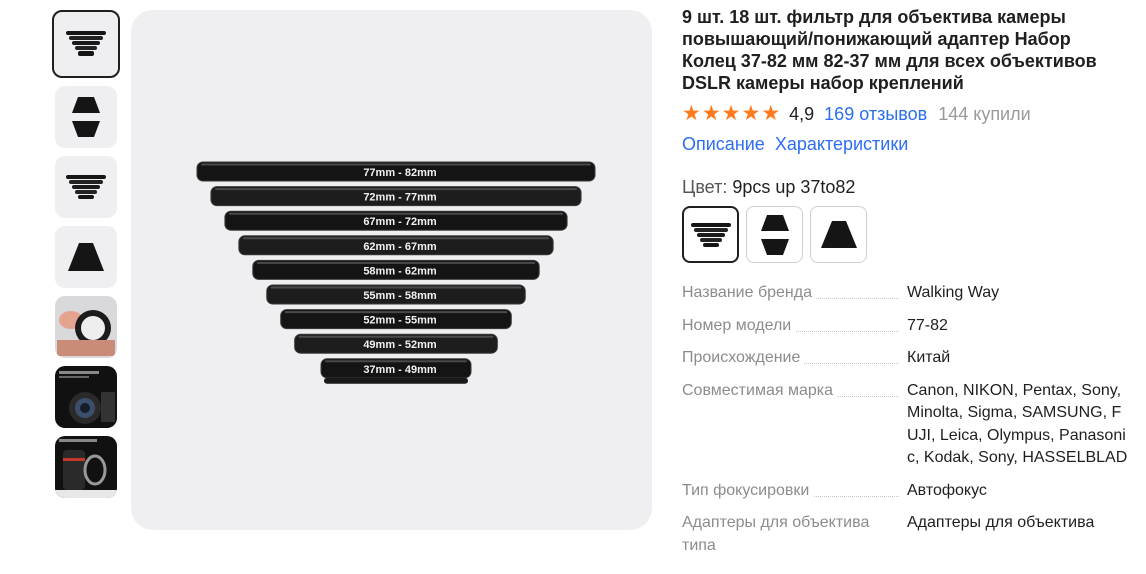 The image size is (1146, 574). What do you see at coordinates (400, 198) in the screenshot?
I see `ring-size-label: 72mm - 77mm` at bounding box center [400, 198].